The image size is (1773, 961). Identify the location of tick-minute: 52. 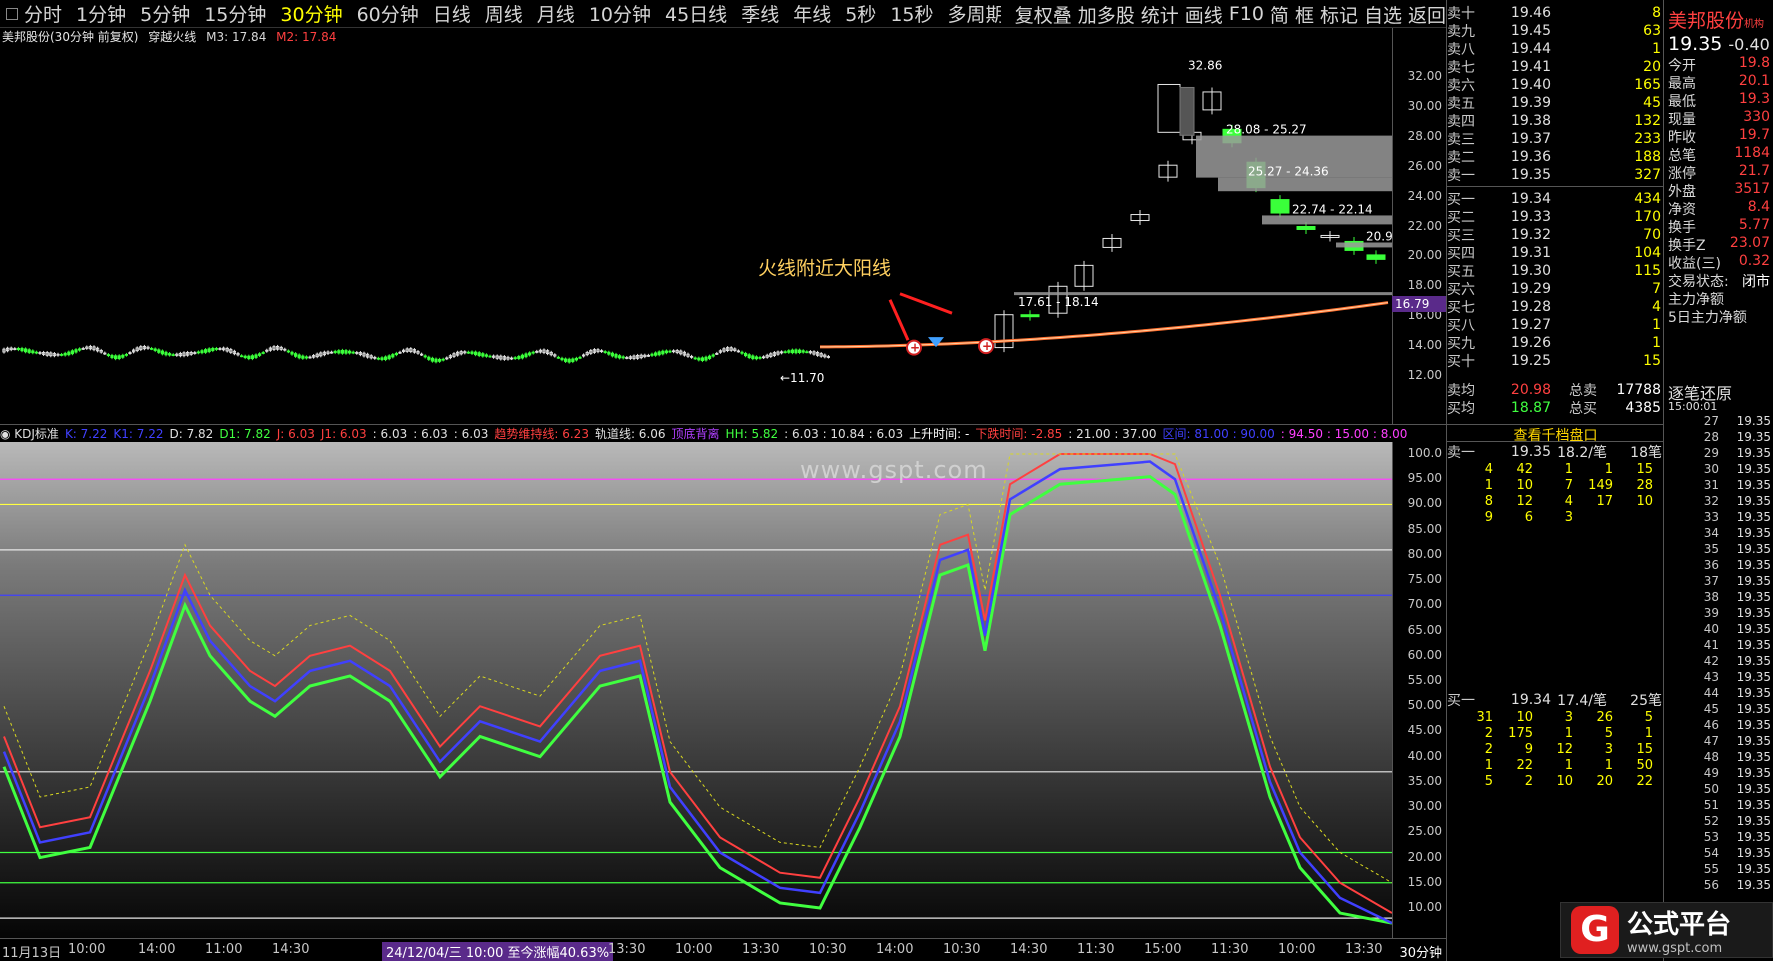
(1711, 821).